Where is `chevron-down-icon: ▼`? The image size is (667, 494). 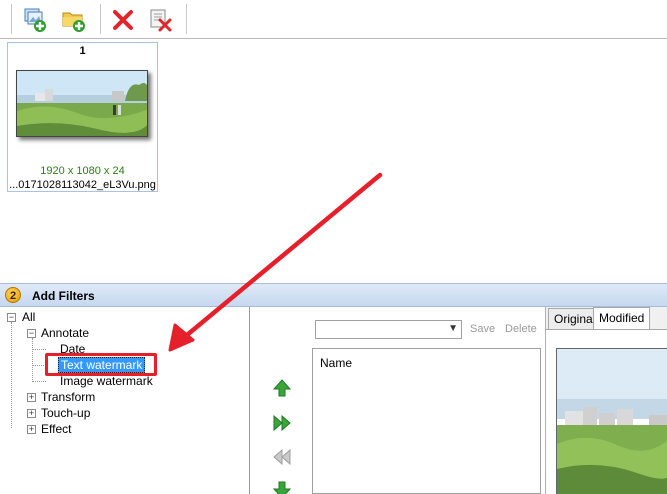 chevron-down-icon: ▼ is located at coordinates (453, 328).